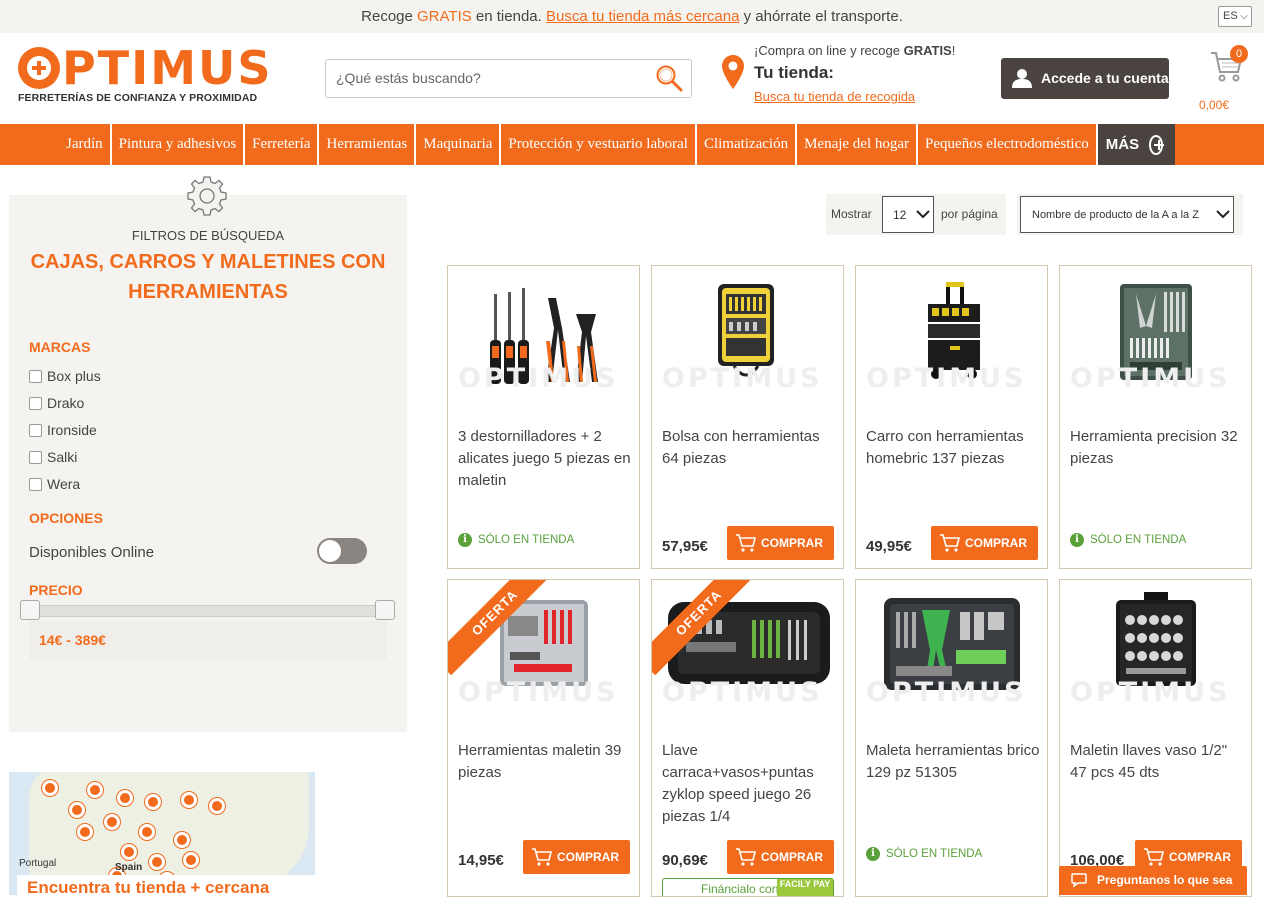  What do you see at coordinates (179, 144) in the screenshot?
I see `nav-item-pintura: Pintura y adhesivos` at bounding box center [179, 144].